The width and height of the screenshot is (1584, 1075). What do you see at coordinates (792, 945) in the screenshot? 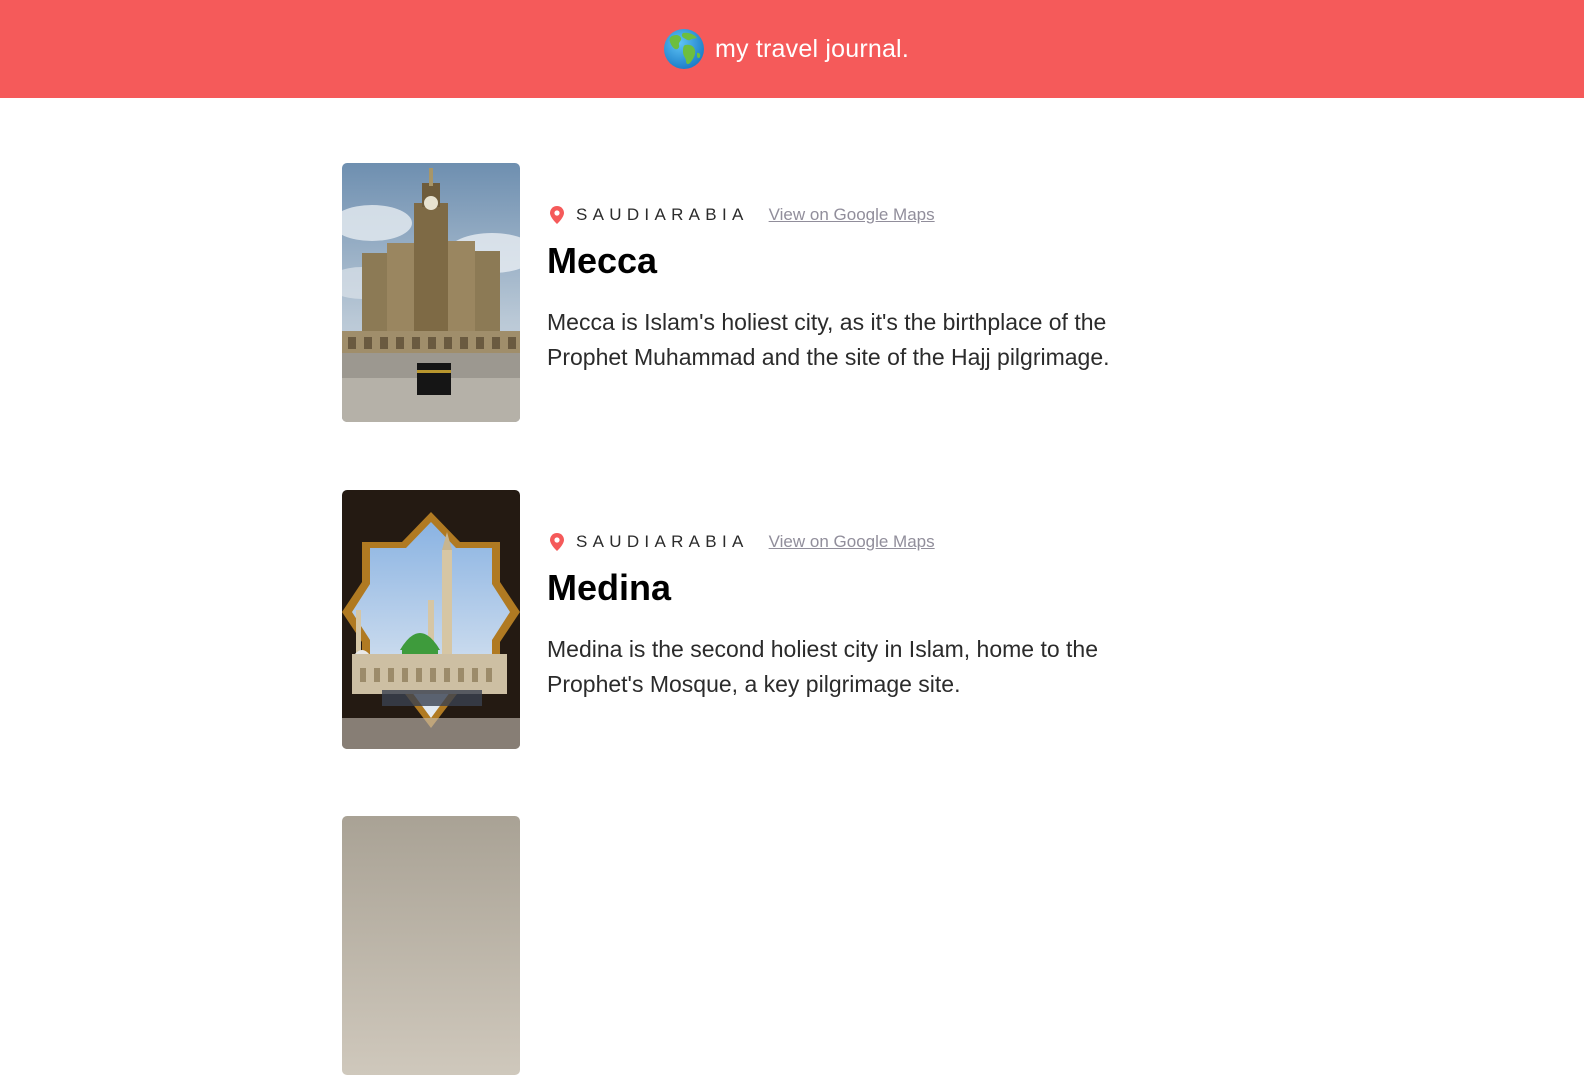
I see `journal-entry` at bounding box center [792, 945].